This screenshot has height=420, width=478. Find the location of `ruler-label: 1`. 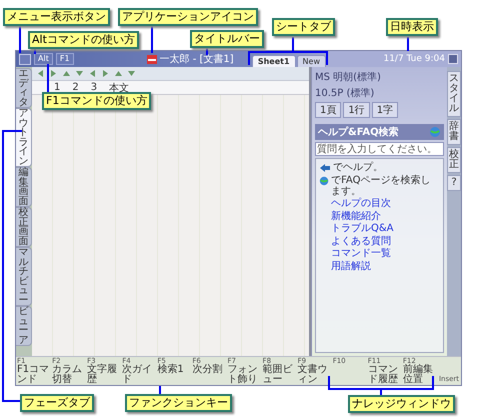

ruler-label: 1 is located at coordinates (57, 87).